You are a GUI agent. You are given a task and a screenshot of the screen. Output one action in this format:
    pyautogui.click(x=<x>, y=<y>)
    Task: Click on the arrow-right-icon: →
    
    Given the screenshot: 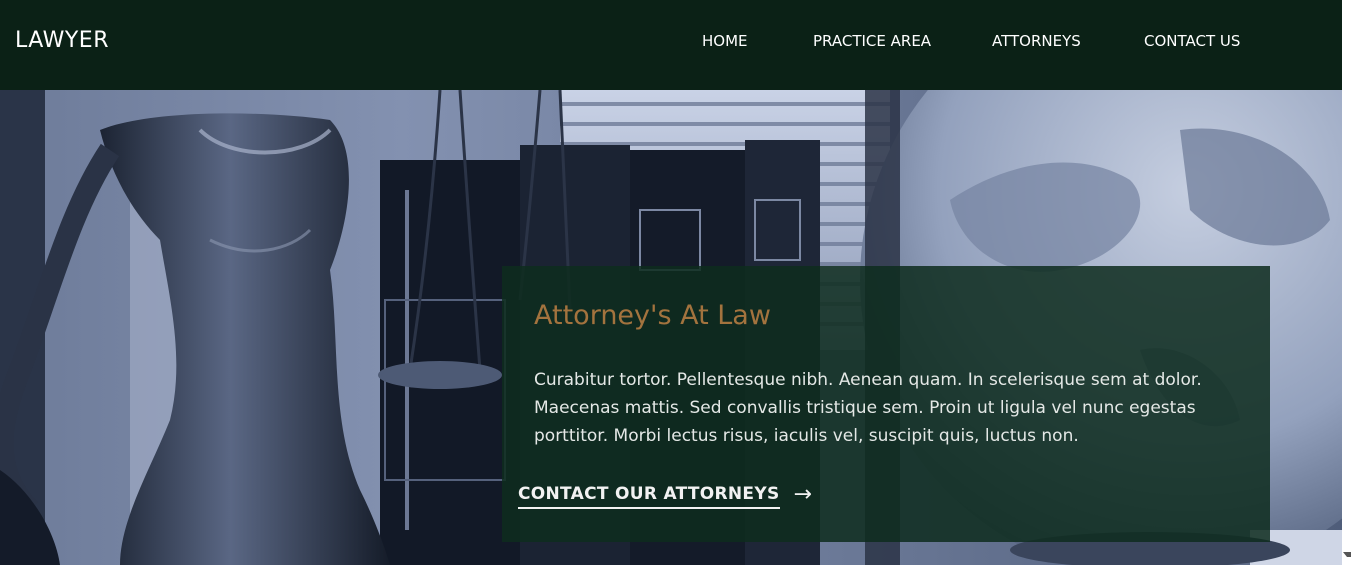 What is the action you would take?
    pyautogui.click(x=802, y=494)
    